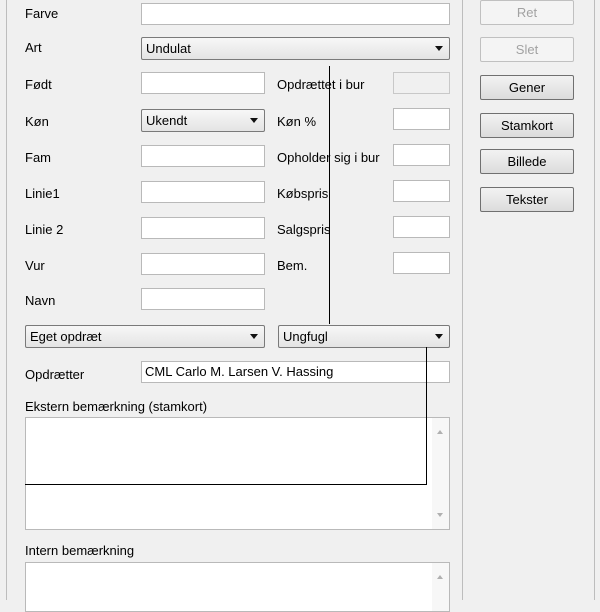  Describe the element at coordinates (44, 229) in the screenshot. I see `linie2-label: Linie 2` at that location.